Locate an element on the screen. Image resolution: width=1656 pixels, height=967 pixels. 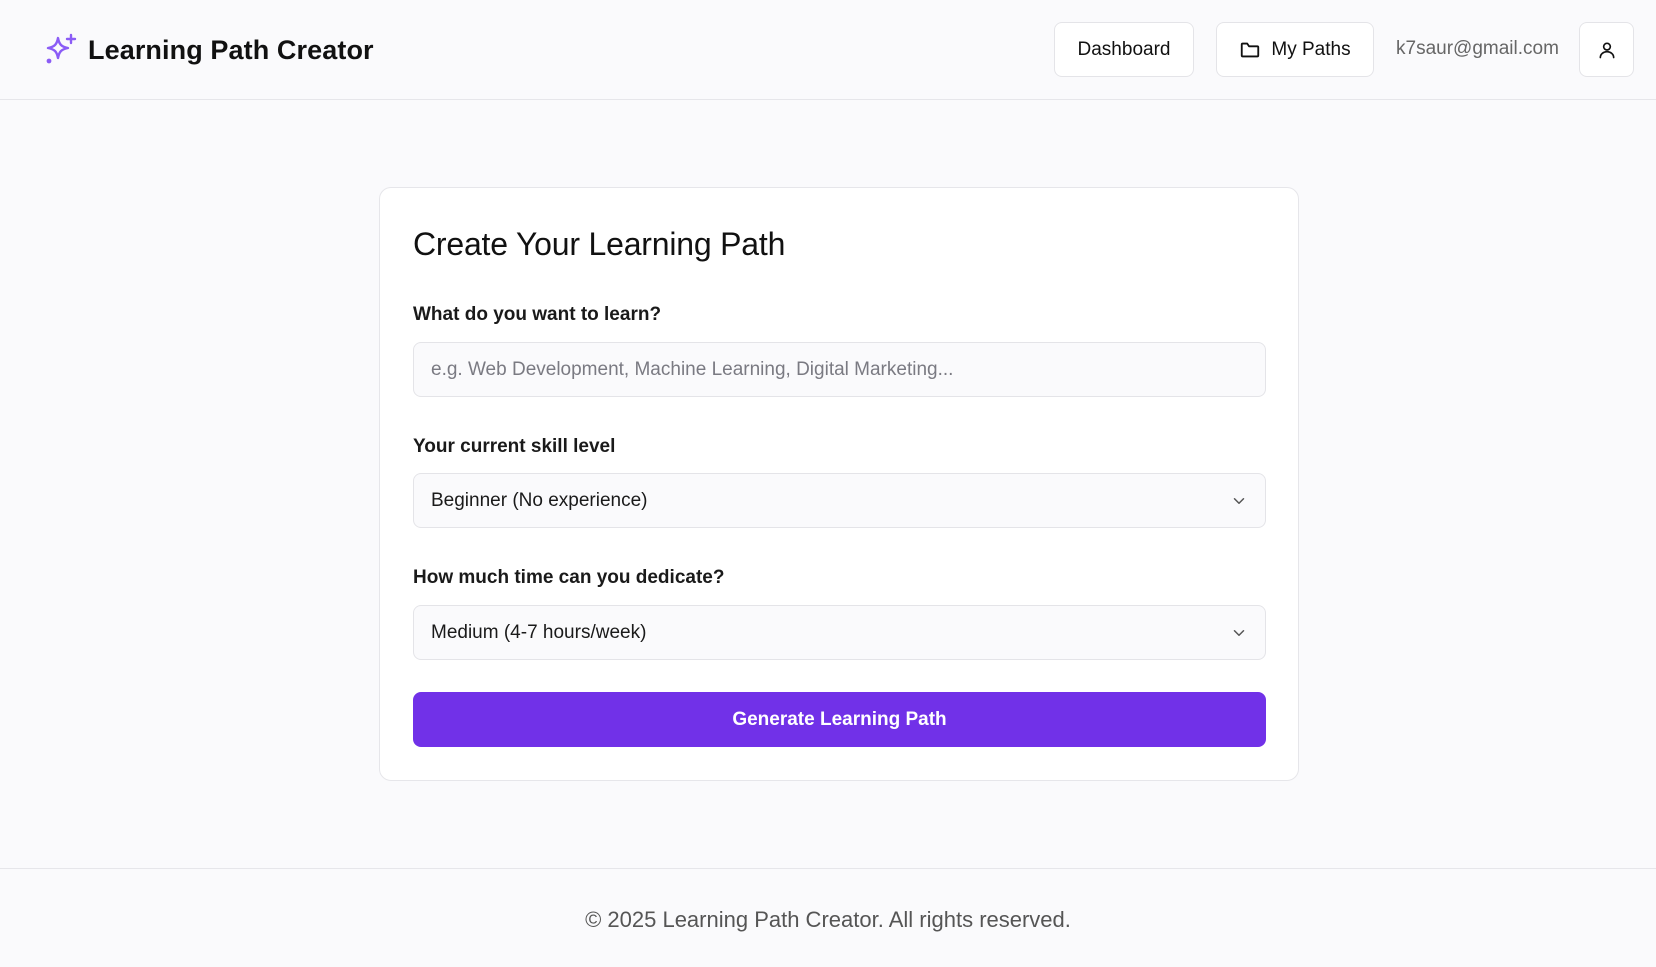
brand: Learning Path Creator is located at coordinates (209, 50).